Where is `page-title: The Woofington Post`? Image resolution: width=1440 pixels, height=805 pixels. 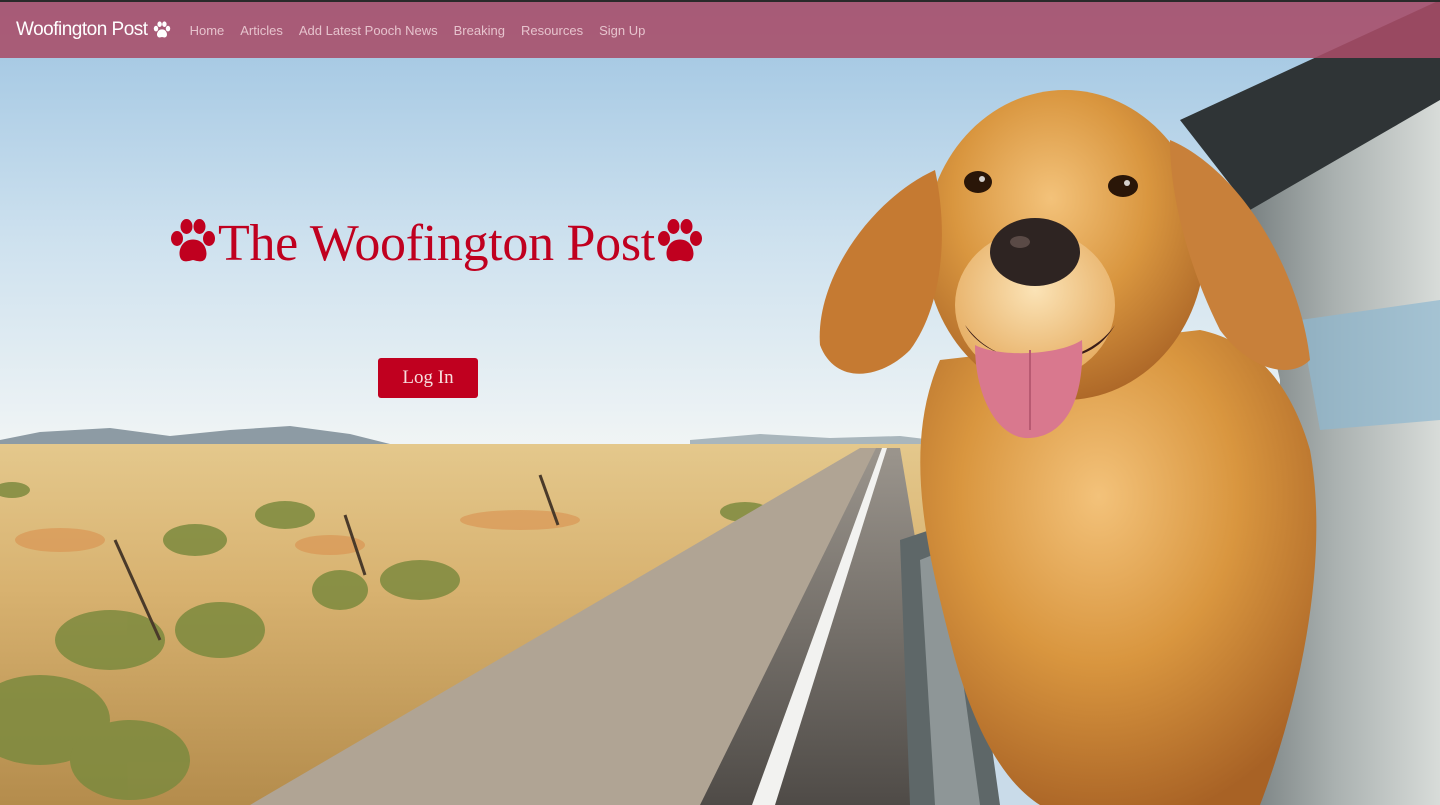
page-title: The Woofington Post is located at coordinates (436, 244).